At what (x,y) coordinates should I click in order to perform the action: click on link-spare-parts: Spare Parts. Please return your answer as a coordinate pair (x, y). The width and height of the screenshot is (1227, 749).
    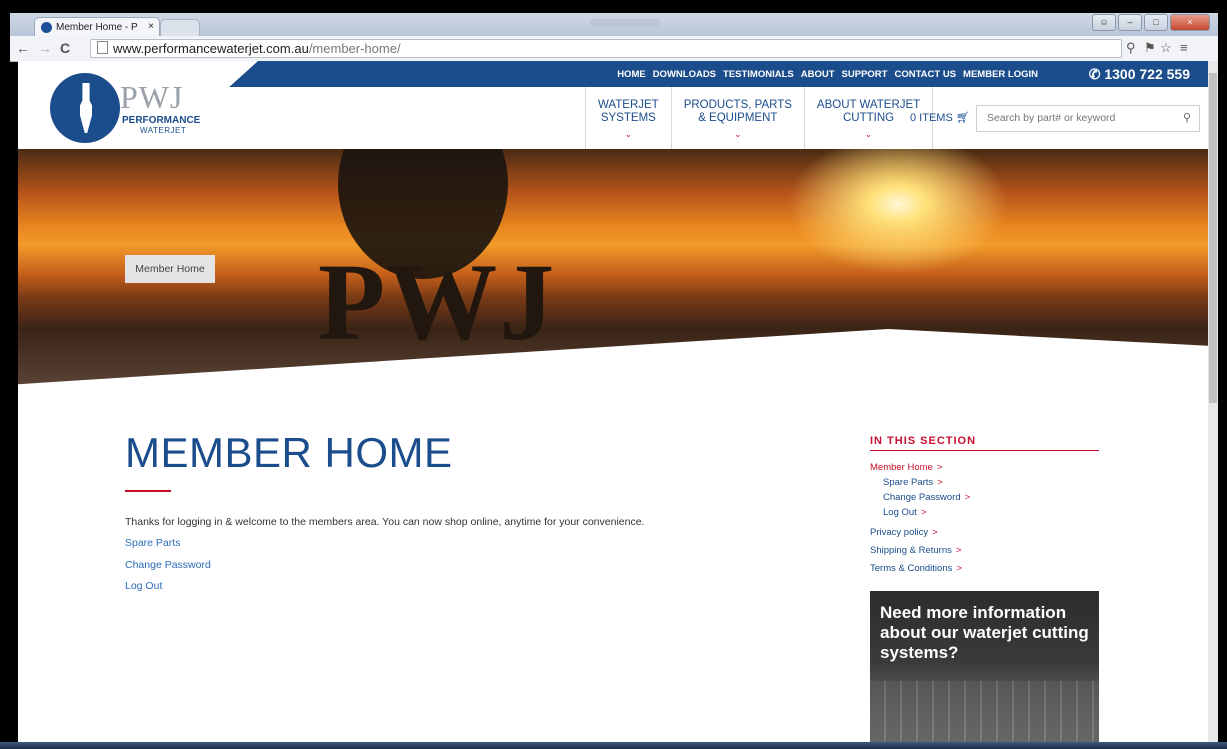
    Looking at the image, I should click on (152, 543).